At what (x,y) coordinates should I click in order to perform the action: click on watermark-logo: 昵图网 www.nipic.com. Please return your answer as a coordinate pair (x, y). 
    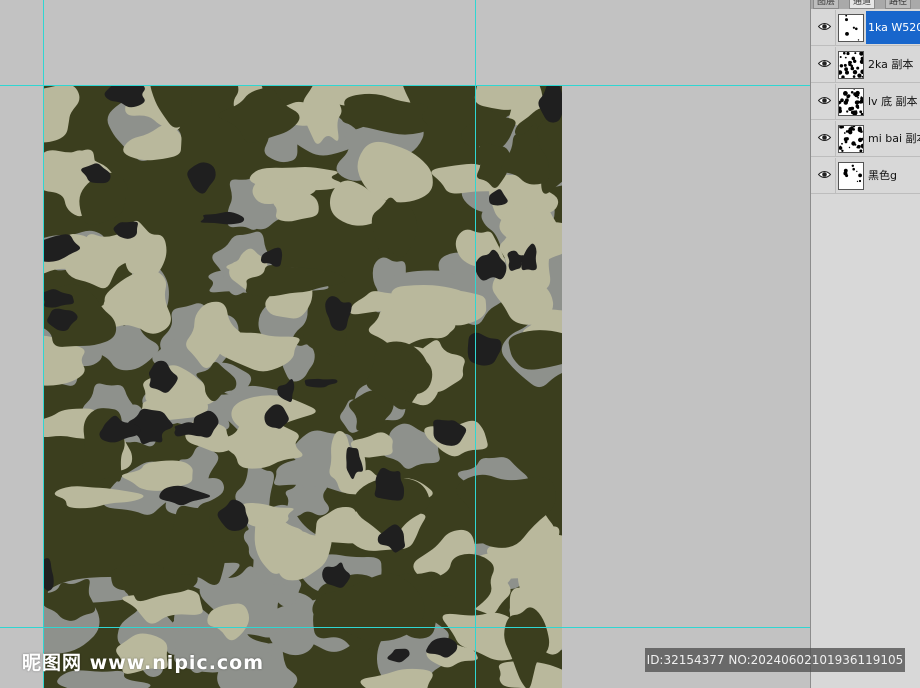
    Looking at the image, I should click on (143, 663).